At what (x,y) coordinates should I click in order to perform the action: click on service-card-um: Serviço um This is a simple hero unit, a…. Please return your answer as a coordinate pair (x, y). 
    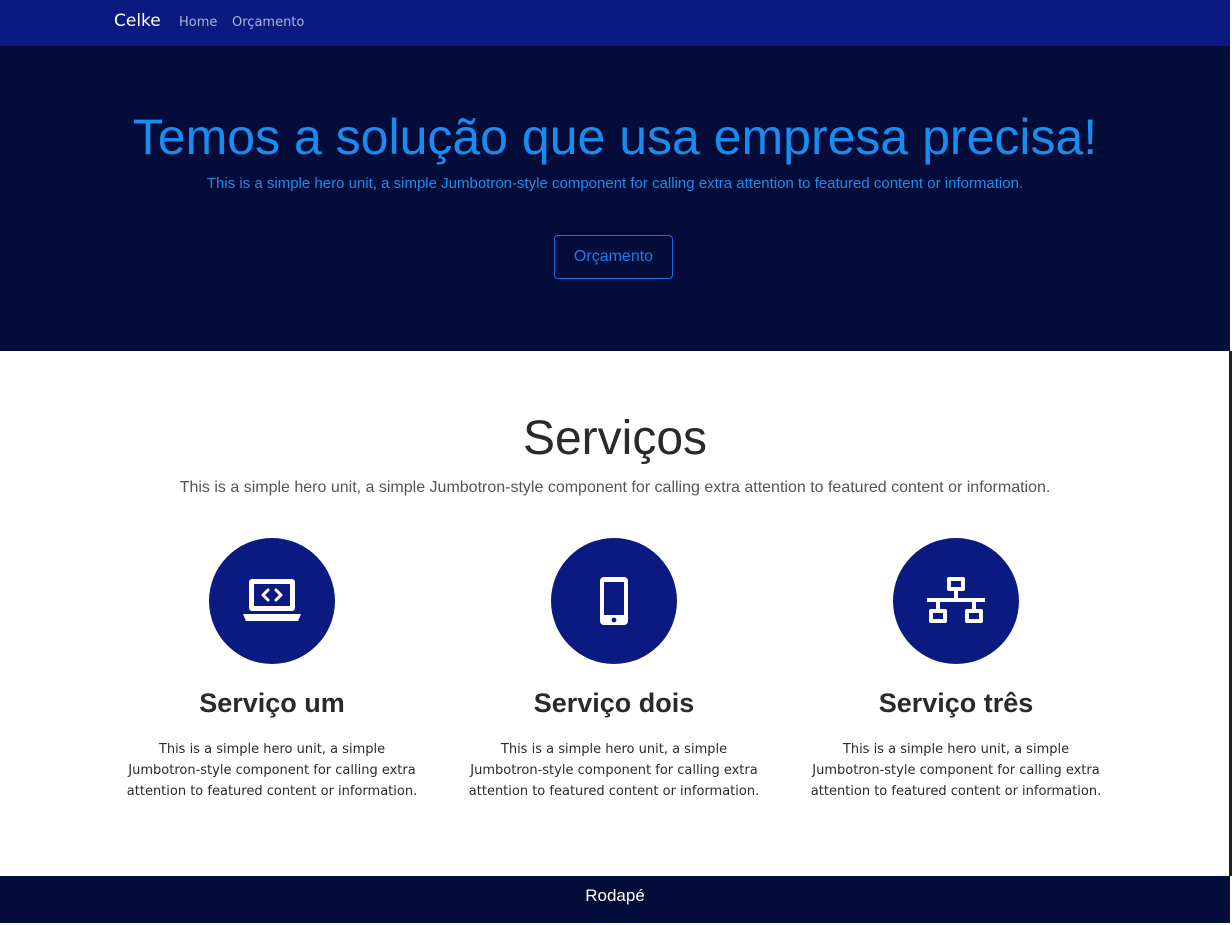
    Looking at the image, I should click on (272, 670).